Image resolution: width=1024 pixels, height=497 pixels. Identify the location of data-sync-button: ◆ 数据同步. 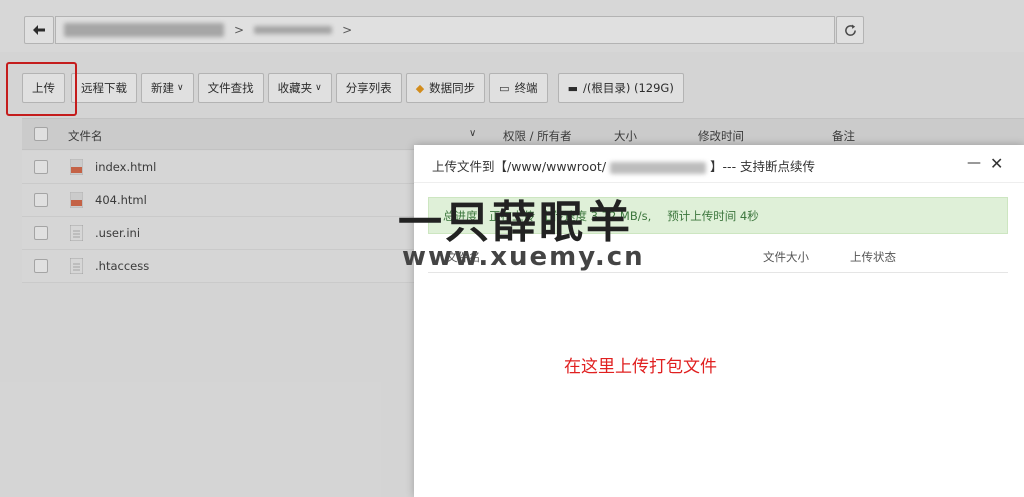
(445, 88).